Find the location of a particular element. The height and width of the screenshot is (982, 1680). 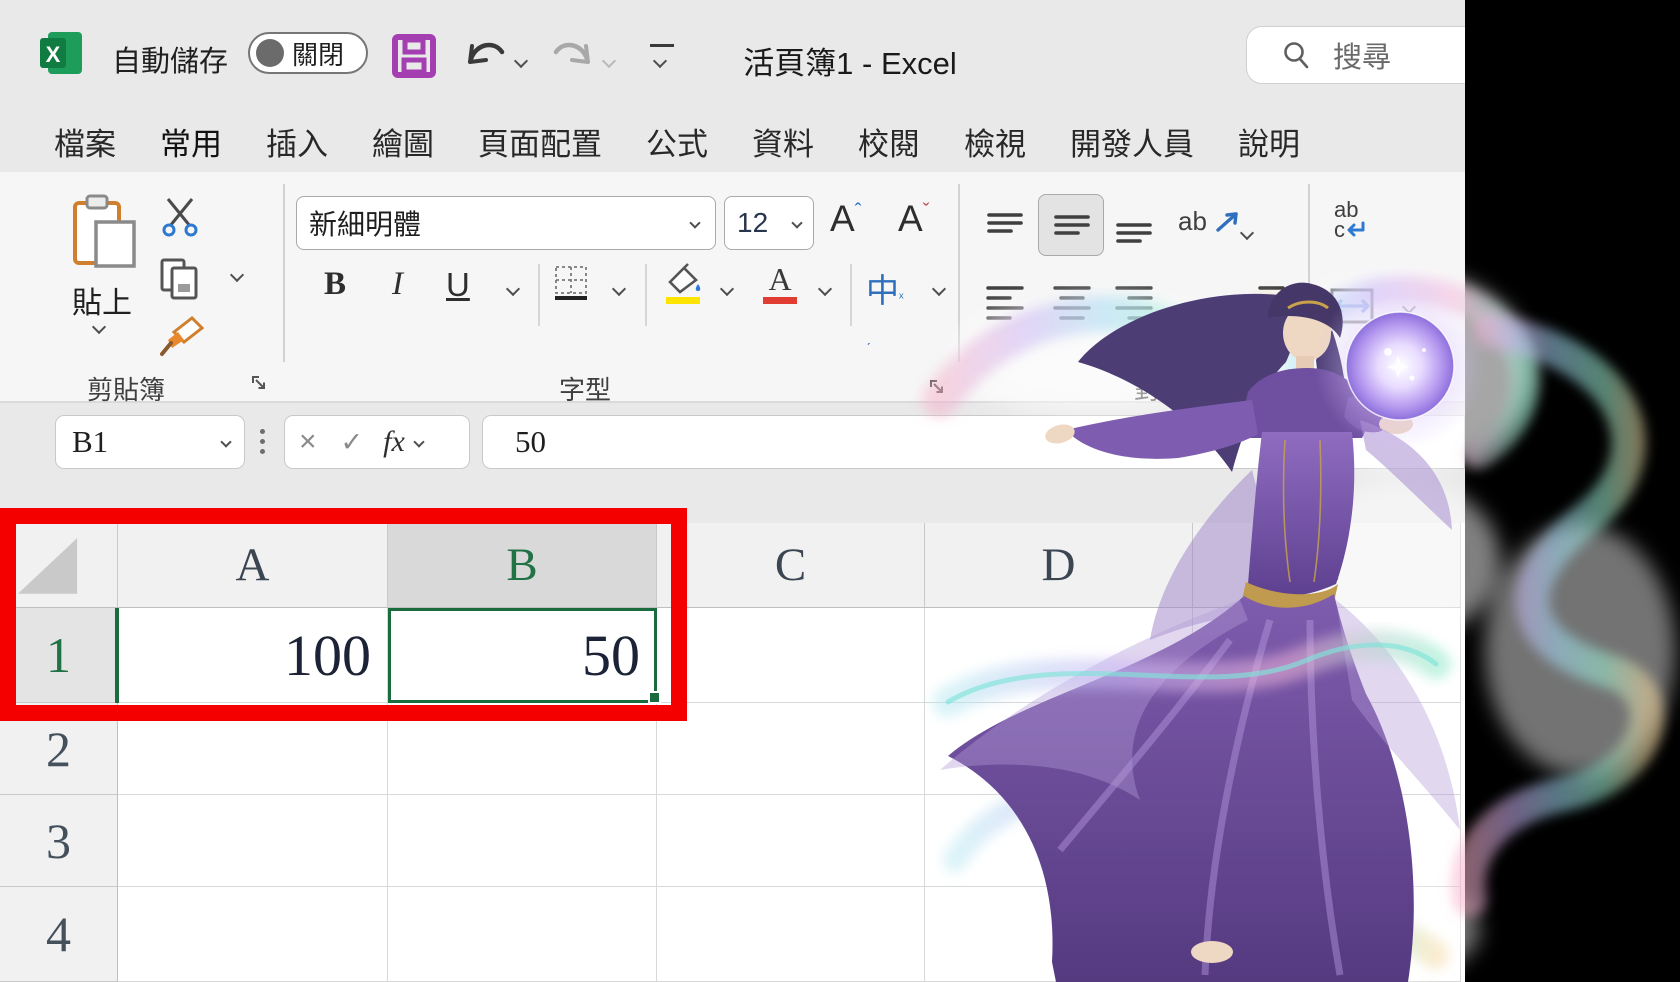

font-color-dropdown-chevron is located at coordinates (825, 289).